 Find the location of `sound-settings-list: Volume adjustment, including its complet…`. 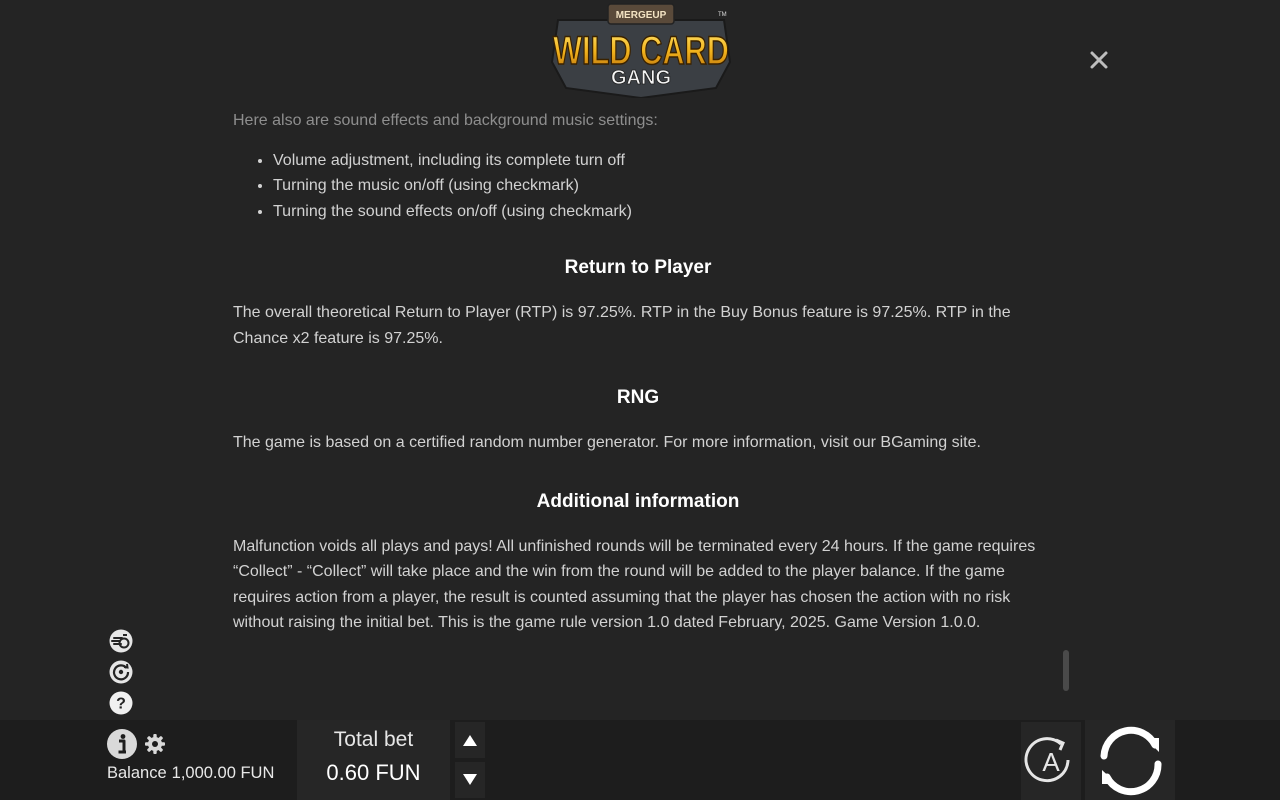

sound-settings-list: Volume adjustment, including its complet… is located at coordinates (638, 186).